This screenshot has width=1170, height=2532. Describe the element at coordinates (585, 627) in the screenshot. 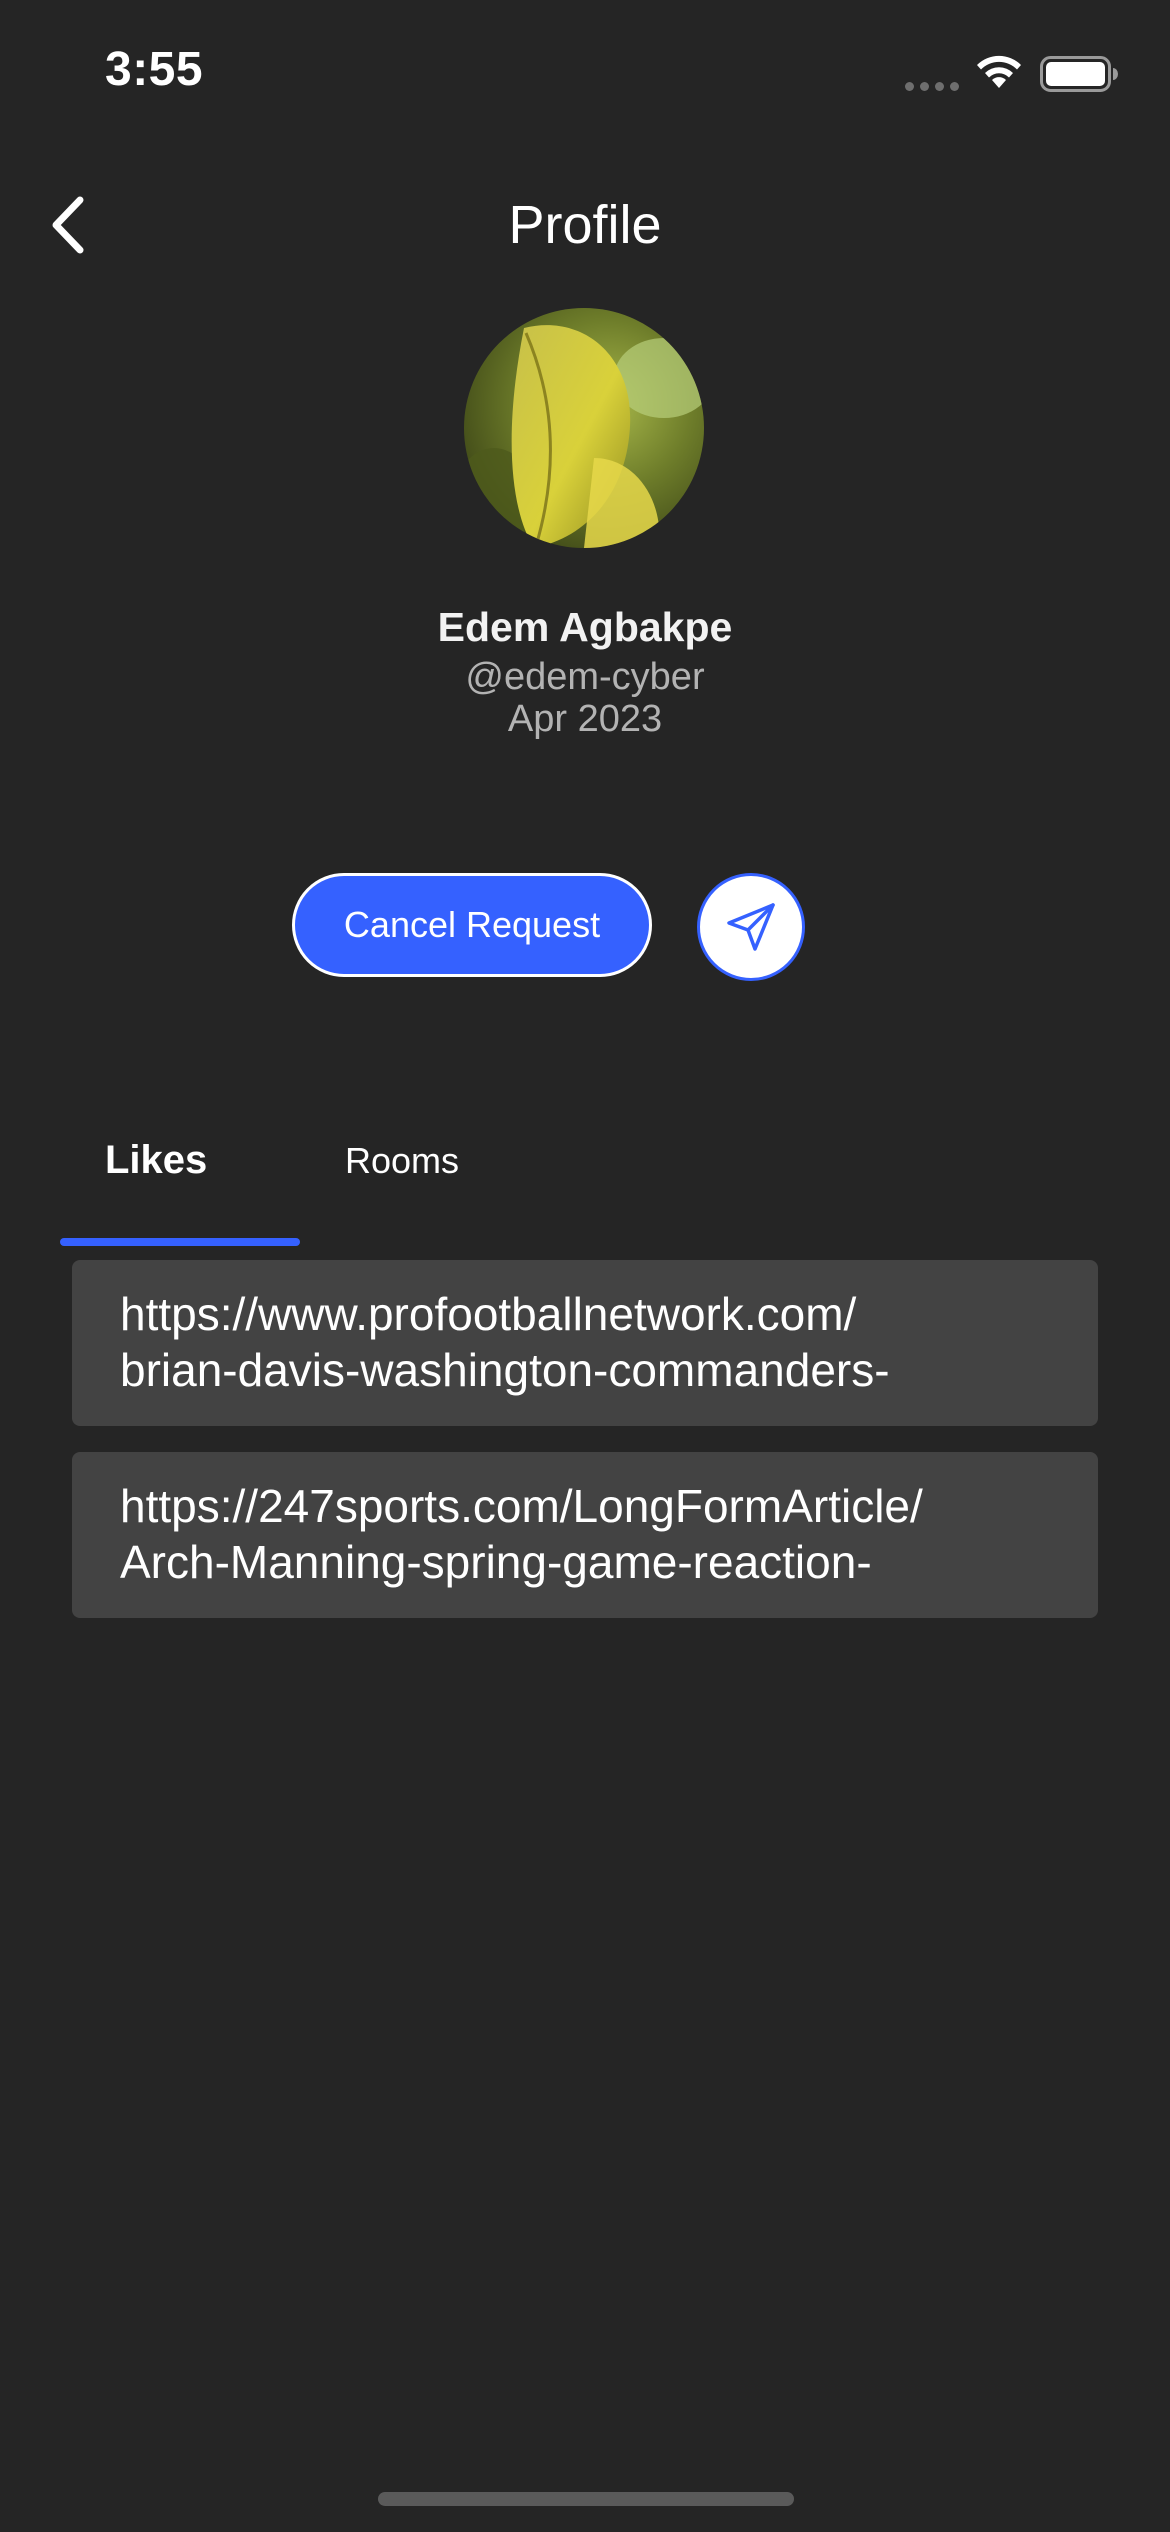

I see `profile-name: Edem Agbakpe` at that location.